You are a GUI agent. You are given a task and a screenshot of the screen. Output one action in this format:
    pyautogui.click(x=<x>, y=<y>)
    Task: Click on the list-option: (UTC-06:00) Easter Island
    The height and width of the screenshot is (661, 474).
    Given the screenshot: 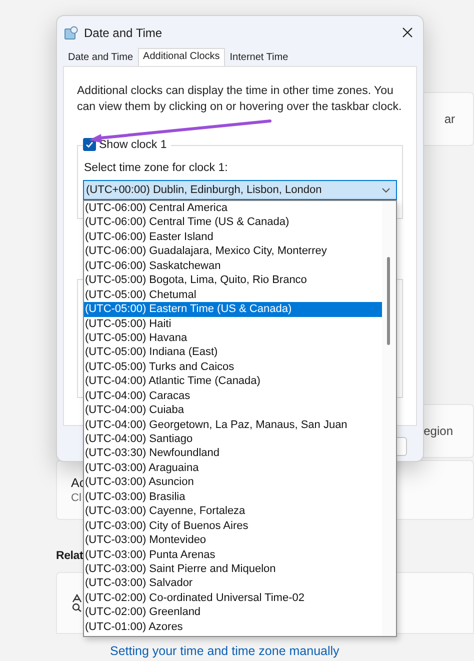 What is the action you would take?
    pyautogui.click(x=233, y=237)
    